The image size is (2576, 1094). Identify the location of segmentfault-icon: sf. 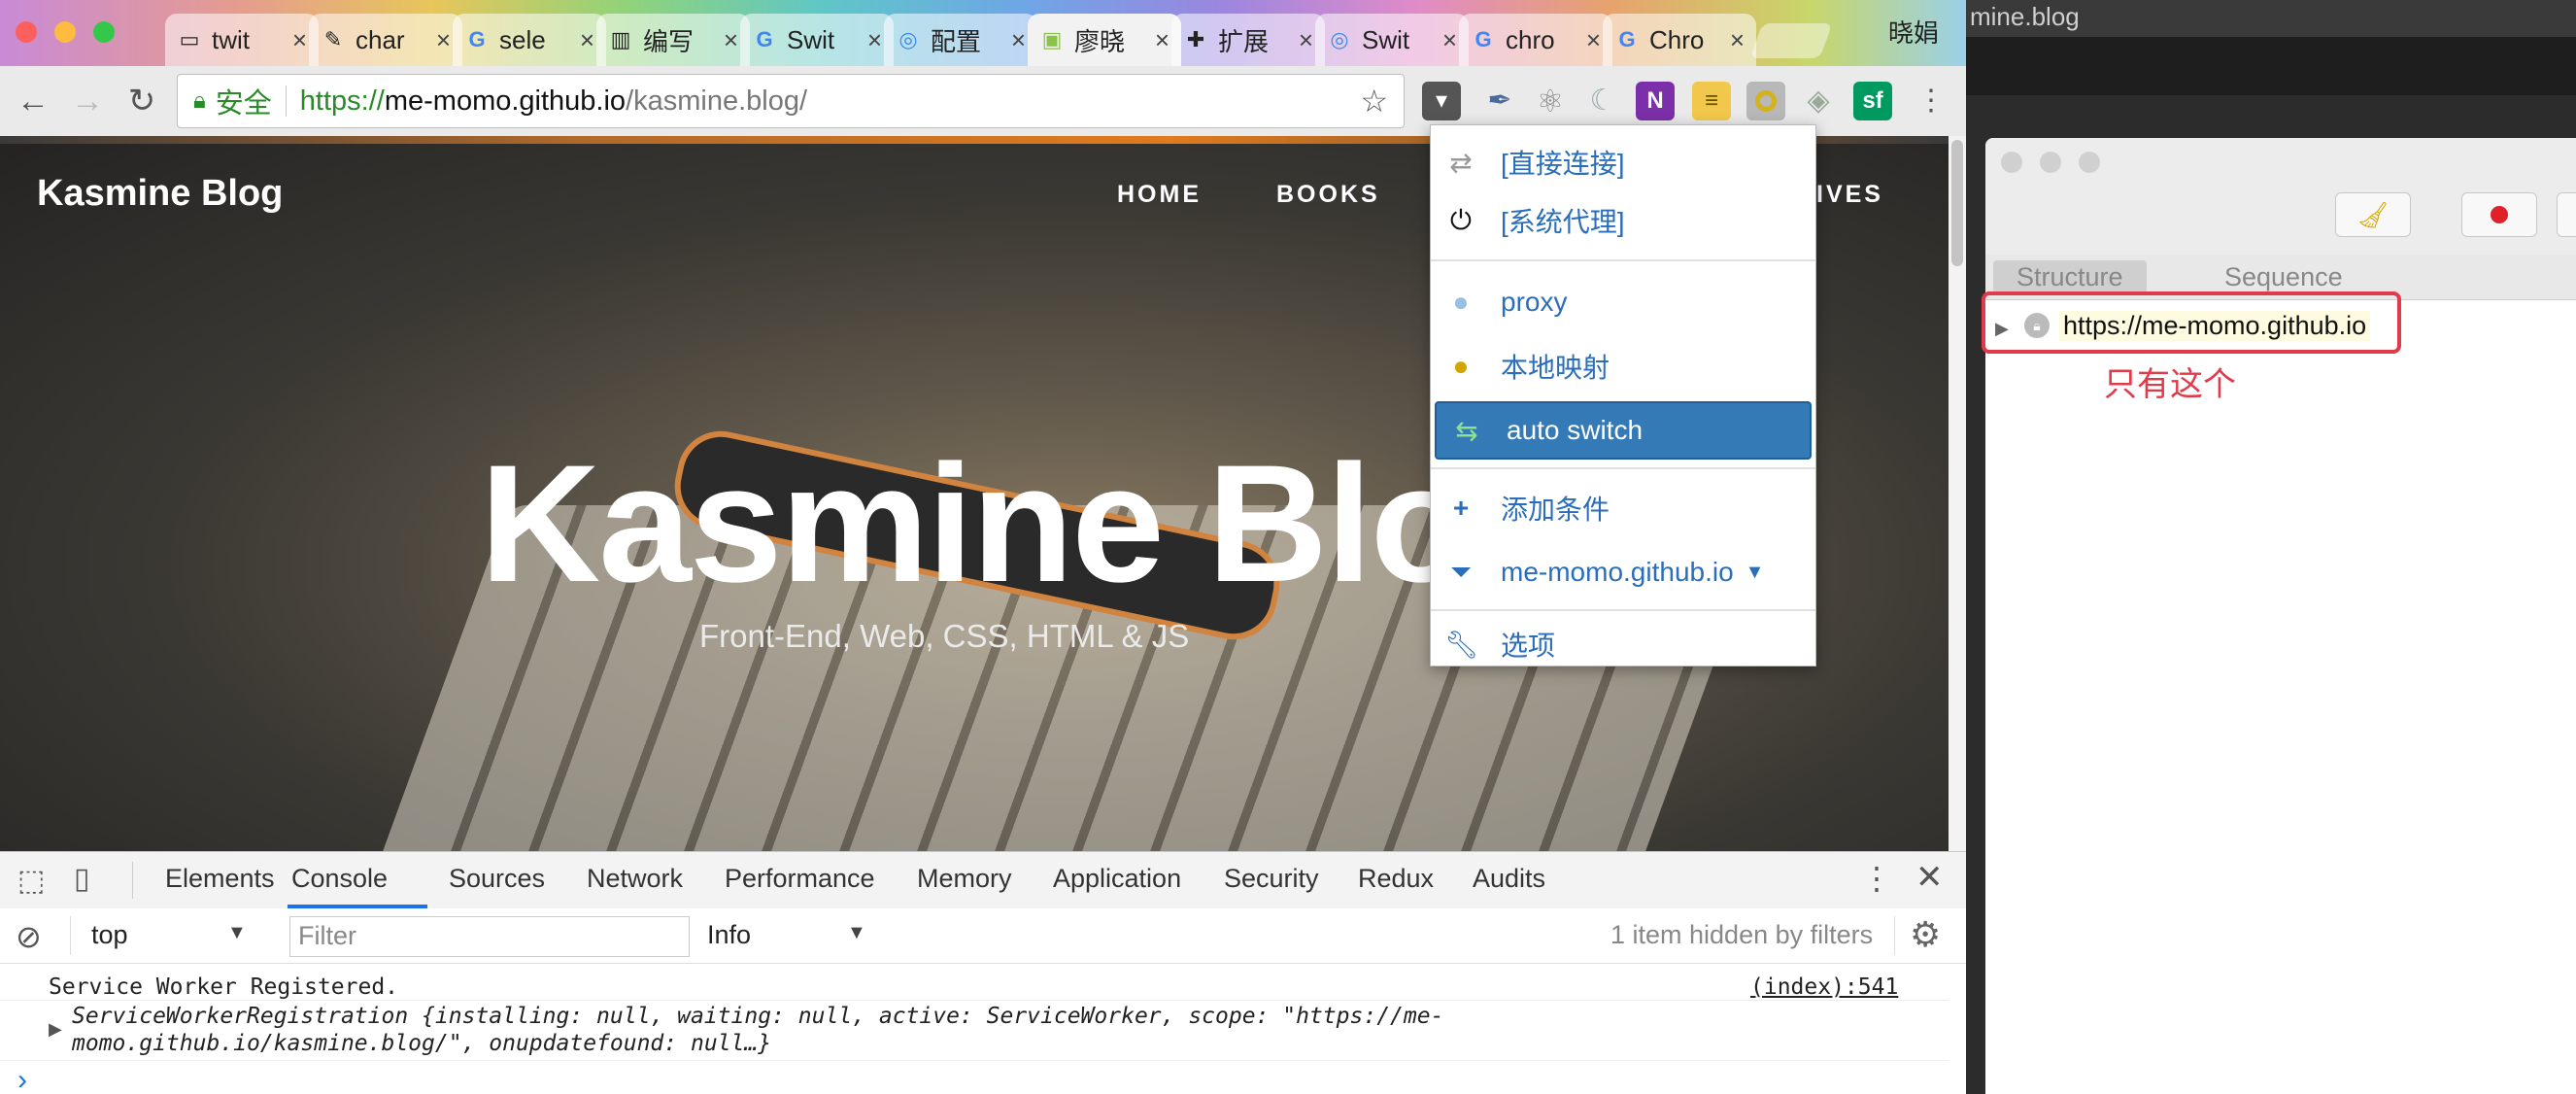
(1872, 101).